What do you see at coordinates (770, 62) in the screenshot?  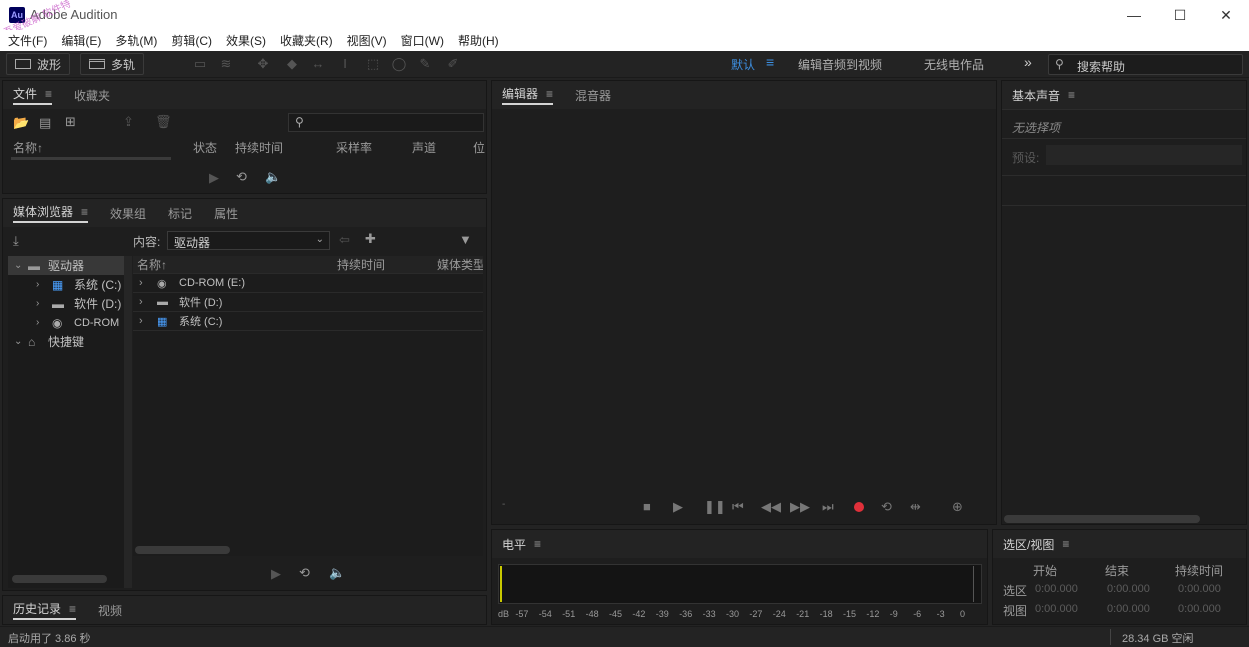 I see `workspace-menu-icon: ≡` at bounding box center [770, 62].